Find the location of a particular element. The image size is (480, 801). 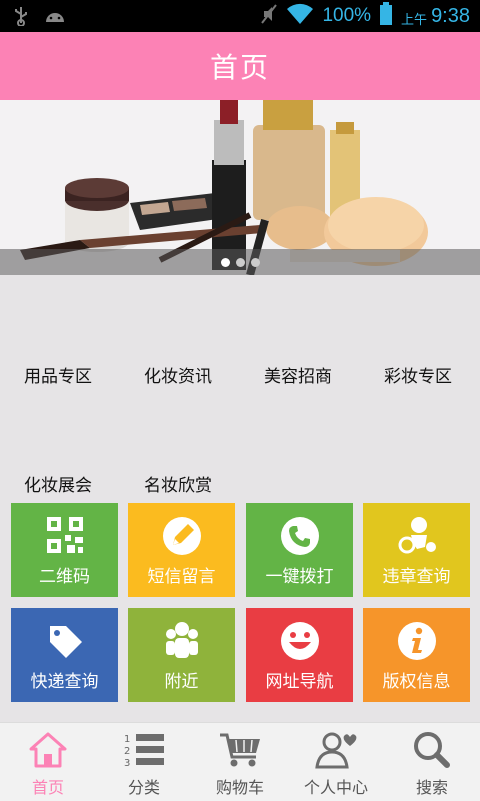

pencil-icon is located at coordinates (181, 536).